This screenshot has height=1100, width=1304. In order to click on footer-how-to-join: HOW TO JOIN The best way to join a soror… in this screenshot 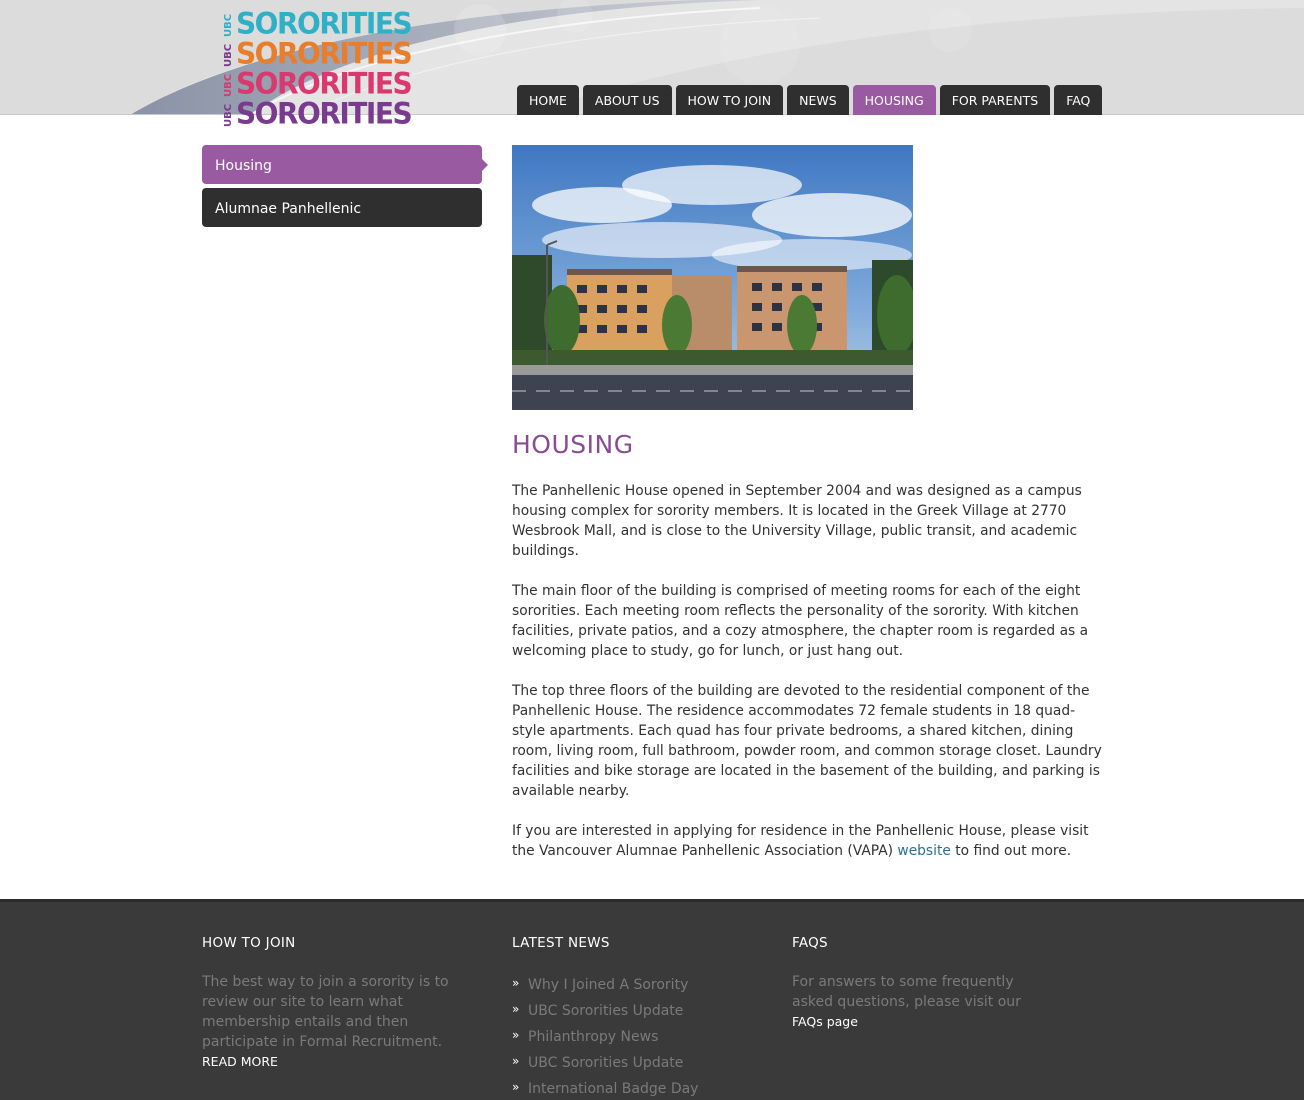, I will do `click(337, 1003)`.